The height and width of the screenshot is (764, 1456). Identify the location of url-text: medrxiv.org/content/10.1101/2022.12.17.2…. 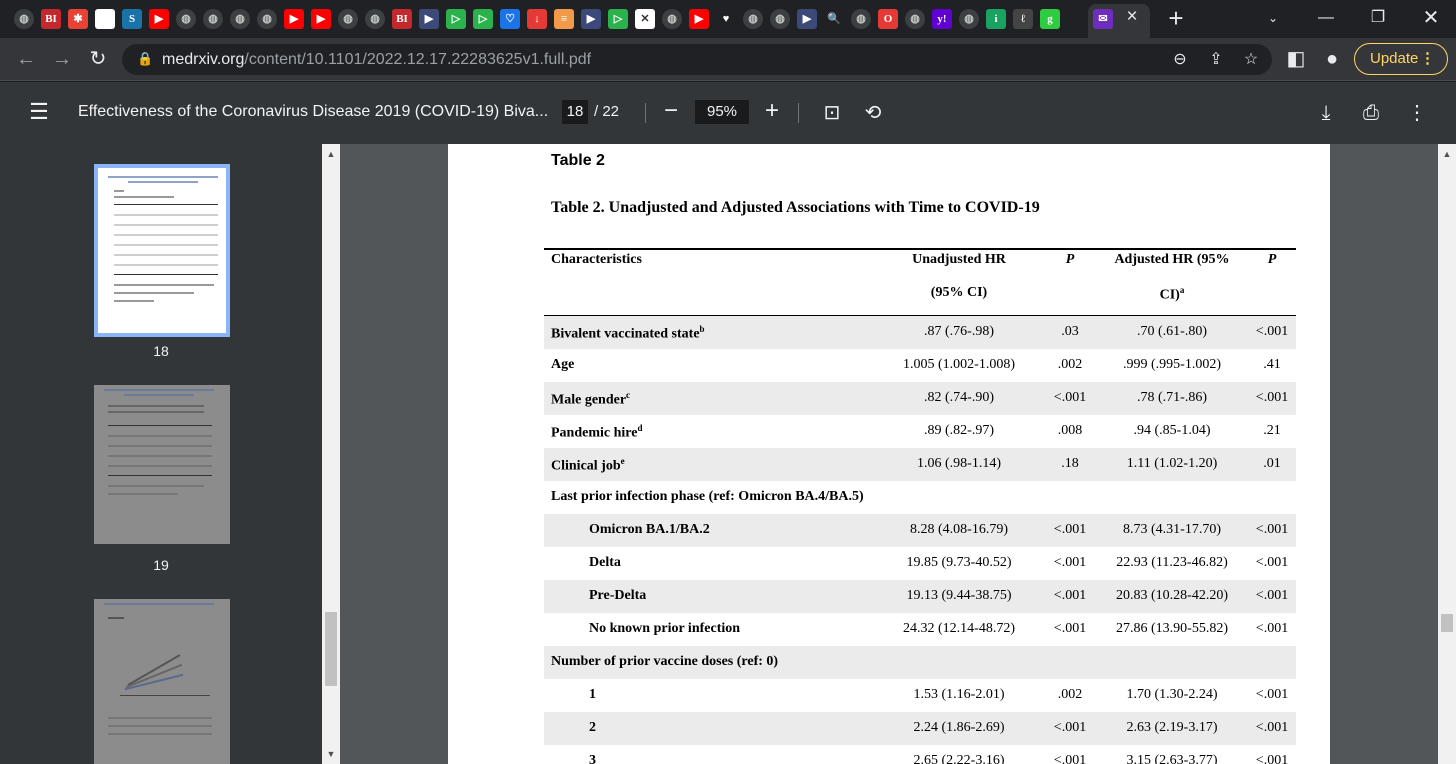
(376, 60).